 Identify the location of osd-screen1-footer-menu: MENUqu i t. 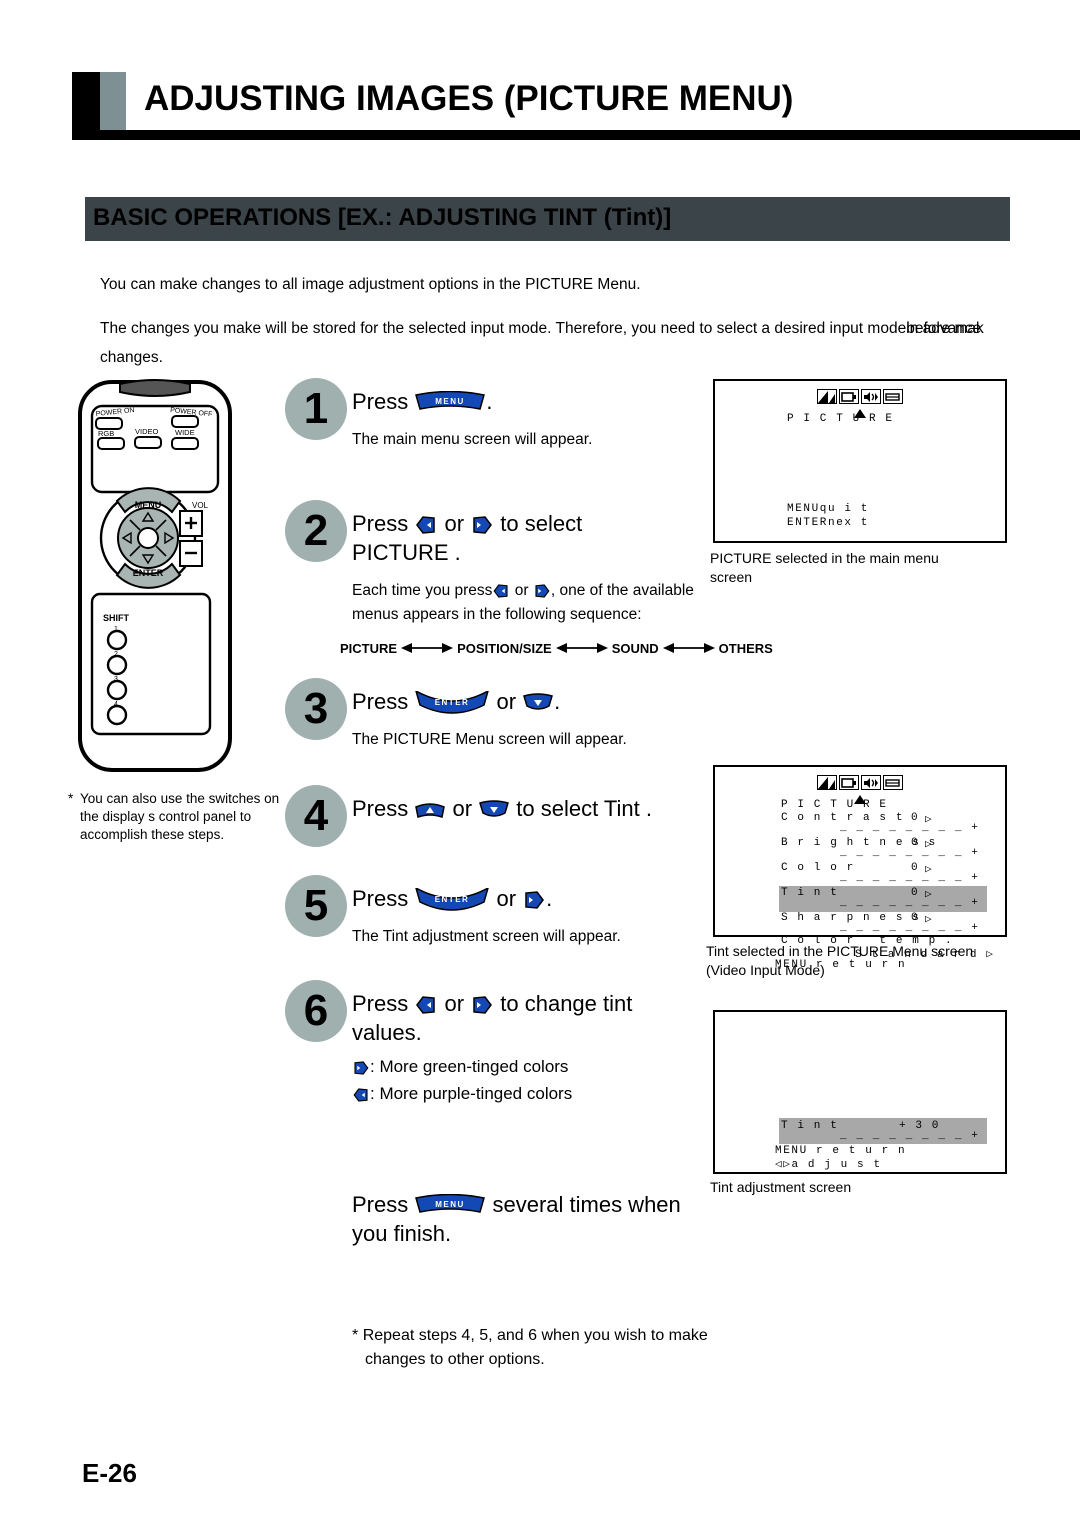
(828, 509).